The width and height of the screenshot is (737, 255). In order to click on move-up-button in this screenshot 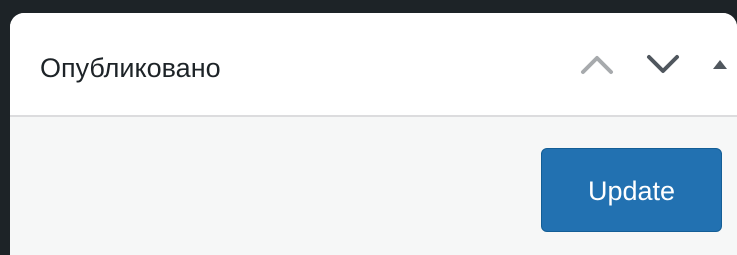, I will do `click(597, 64)`.